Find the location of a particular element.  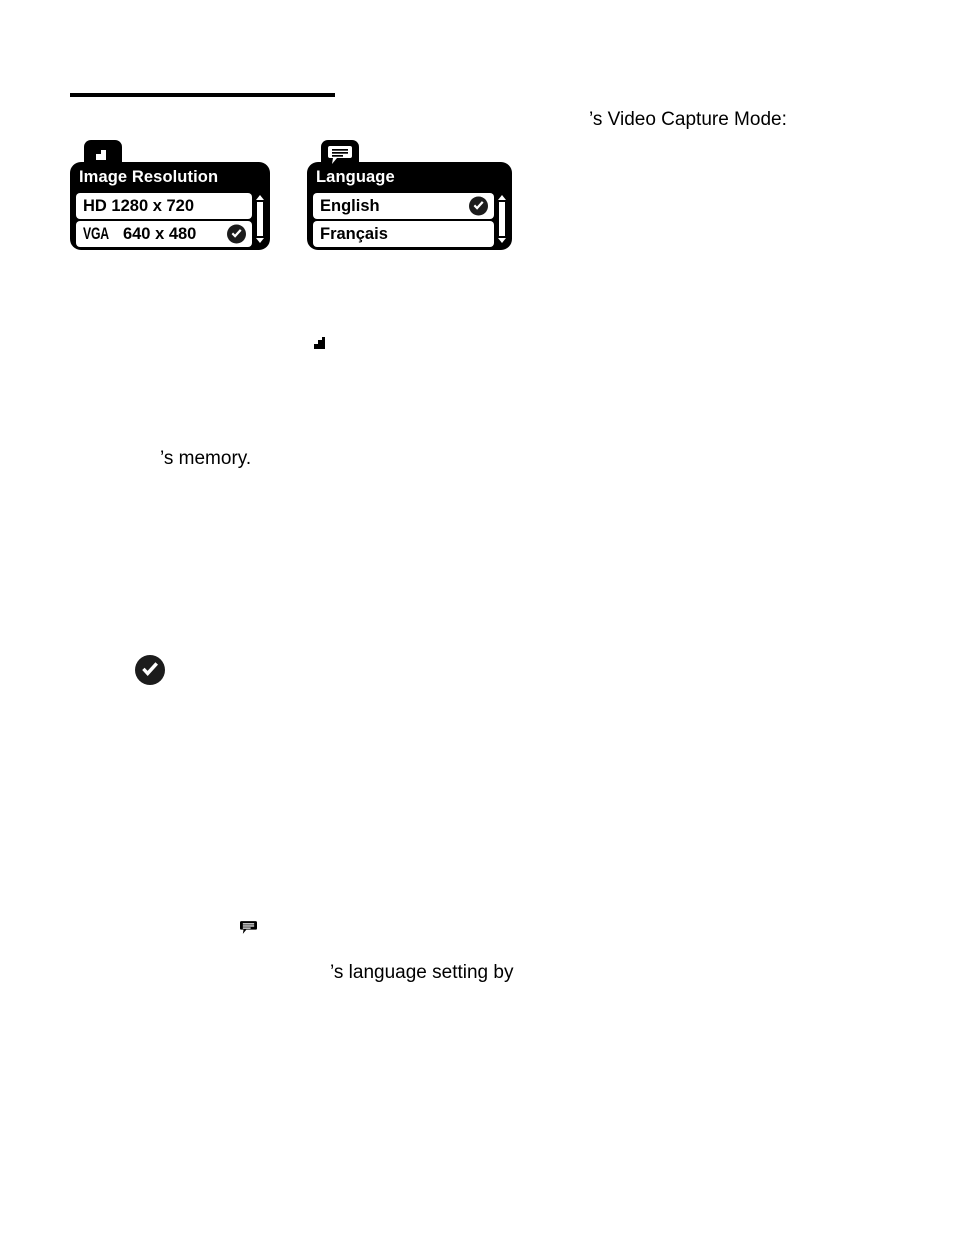

menu-row-label: Français is located at coordinates (354, 233).